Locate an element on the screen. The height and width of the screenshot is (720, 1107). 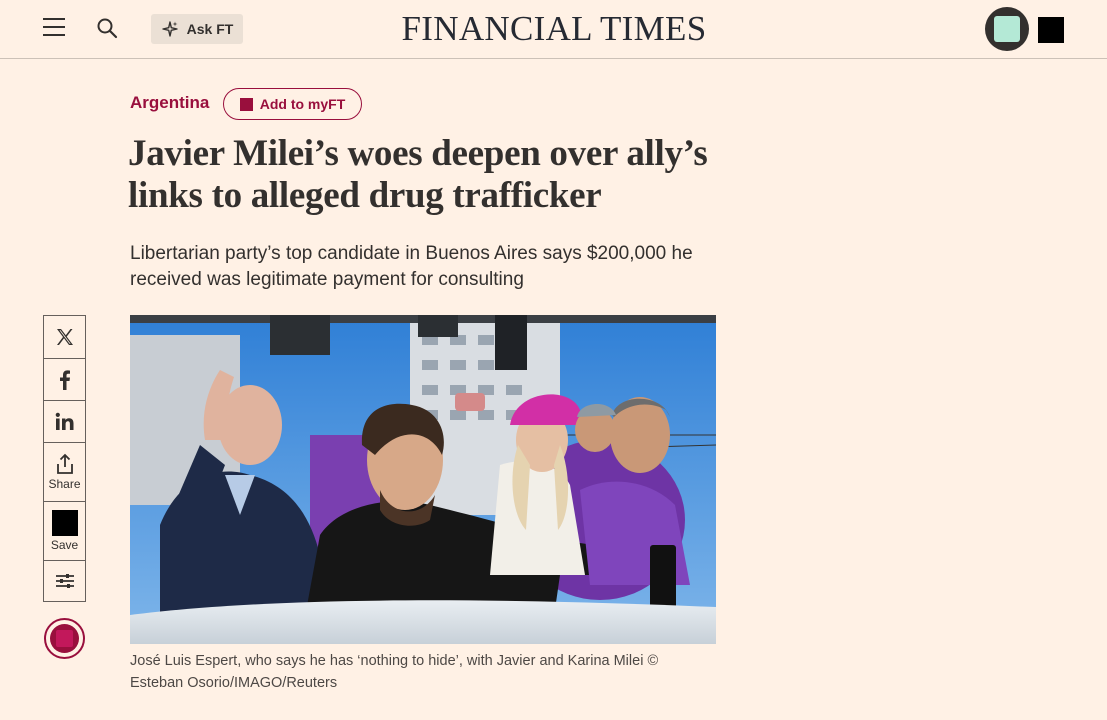
share-facebook-button is located at coordinates (64, 379).